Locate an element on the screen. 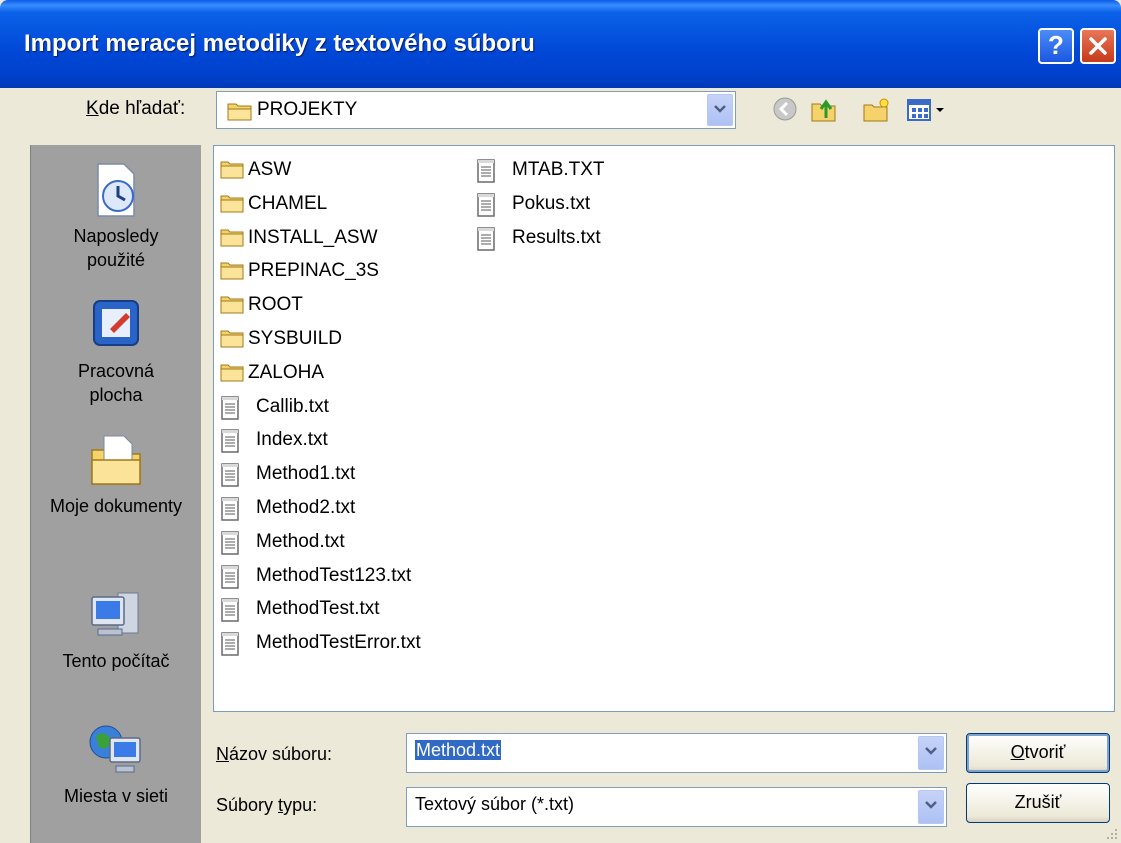  file-name: Method1.txt is located at coordinates (306, 474).